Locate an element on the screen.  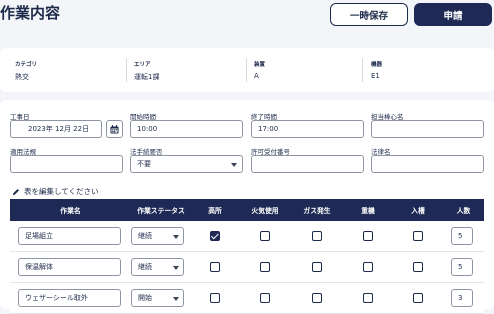
procedure-required-select: 不要 is located at coordinates (186, 164).